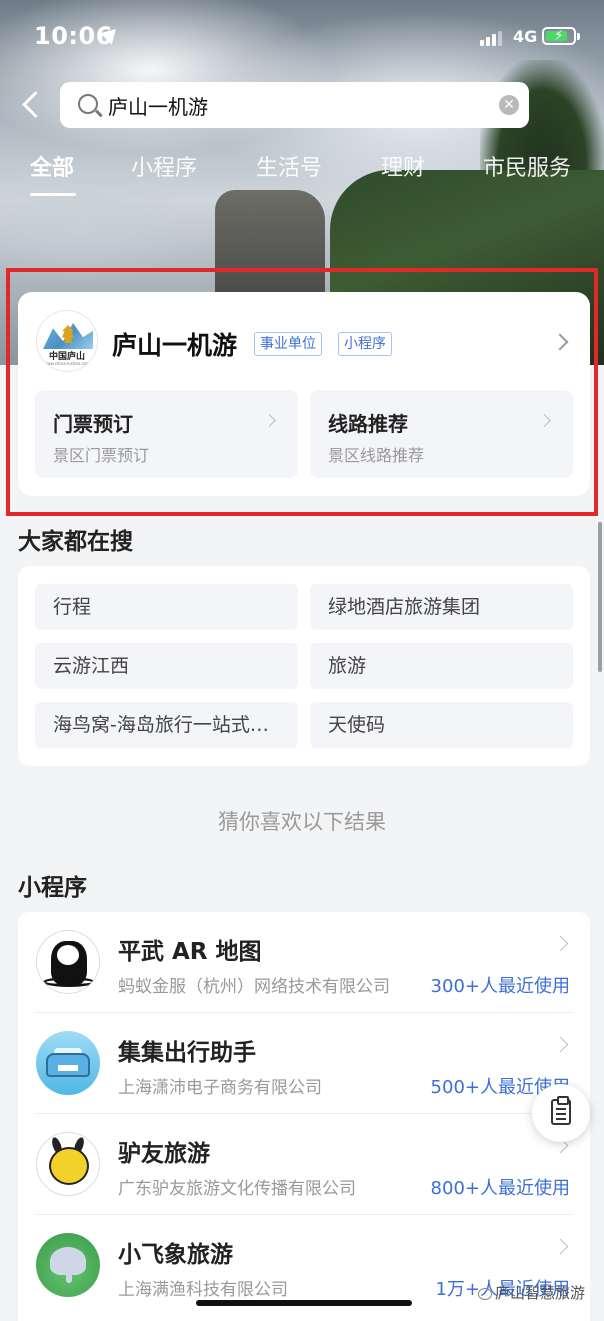  I want to click on tab-life-accounts: 生活号, so click(289, 166).